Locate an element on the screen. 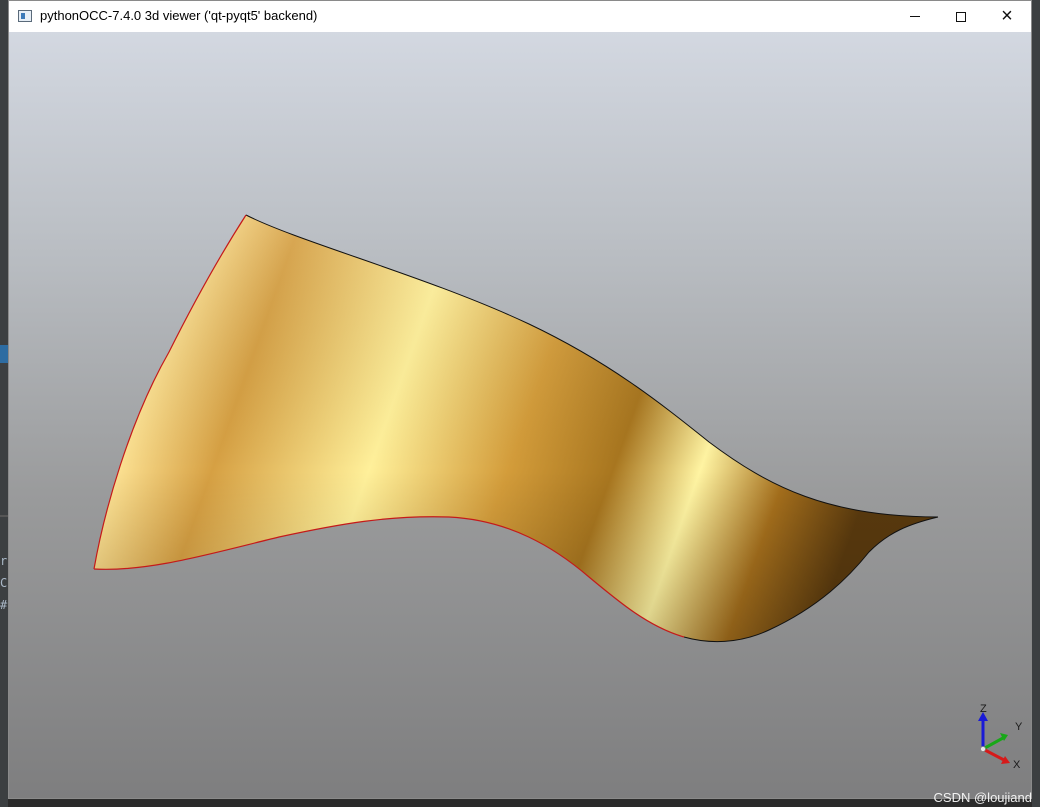 This screenshot has width=1040, height=807. axis-triedron: Z Y X is located at coordinates (1001, 739).